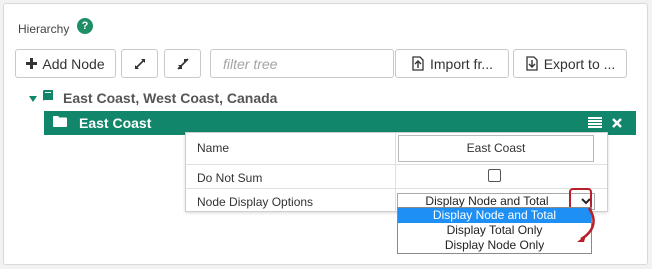 The image size is (652, 269). Describe the element at coordinates (33, 98) in the screenshot. I see `caret-down-icon` at that location.